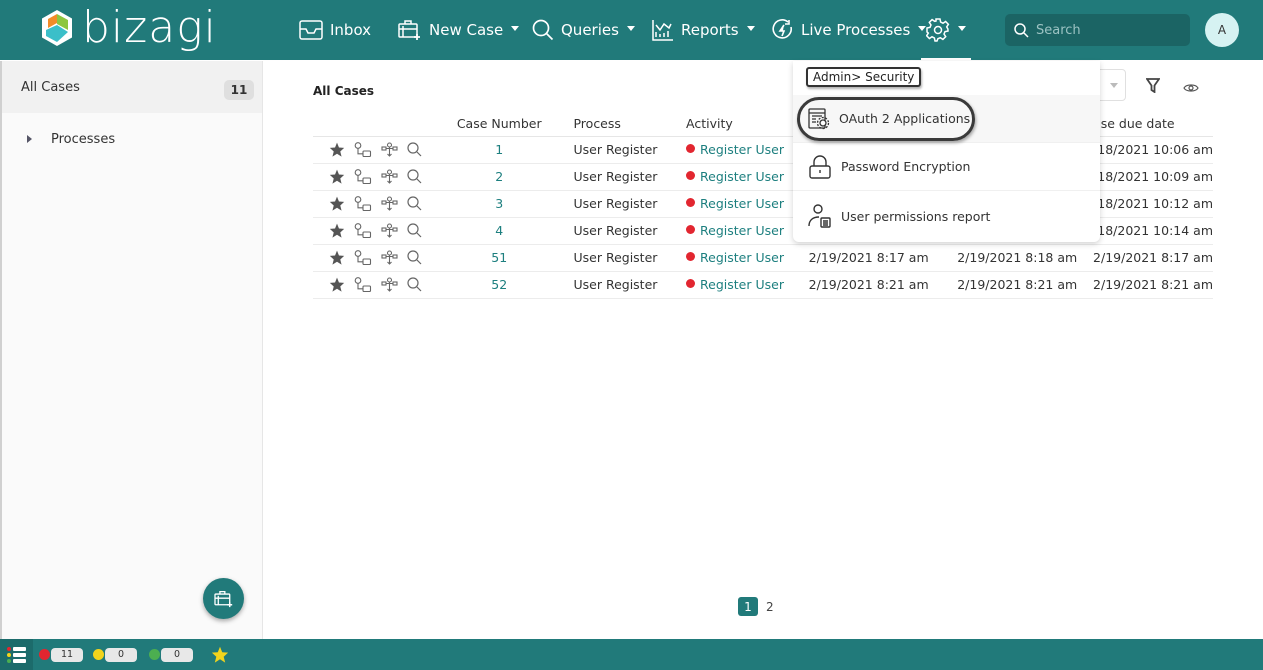 Image resolution: width=1263 pixels, height=670 pixels. Describe the element at coordinates (1153, 177) in the screenshot. I see `case-due-date-cell: /18/2021 10:09 am` at that location.